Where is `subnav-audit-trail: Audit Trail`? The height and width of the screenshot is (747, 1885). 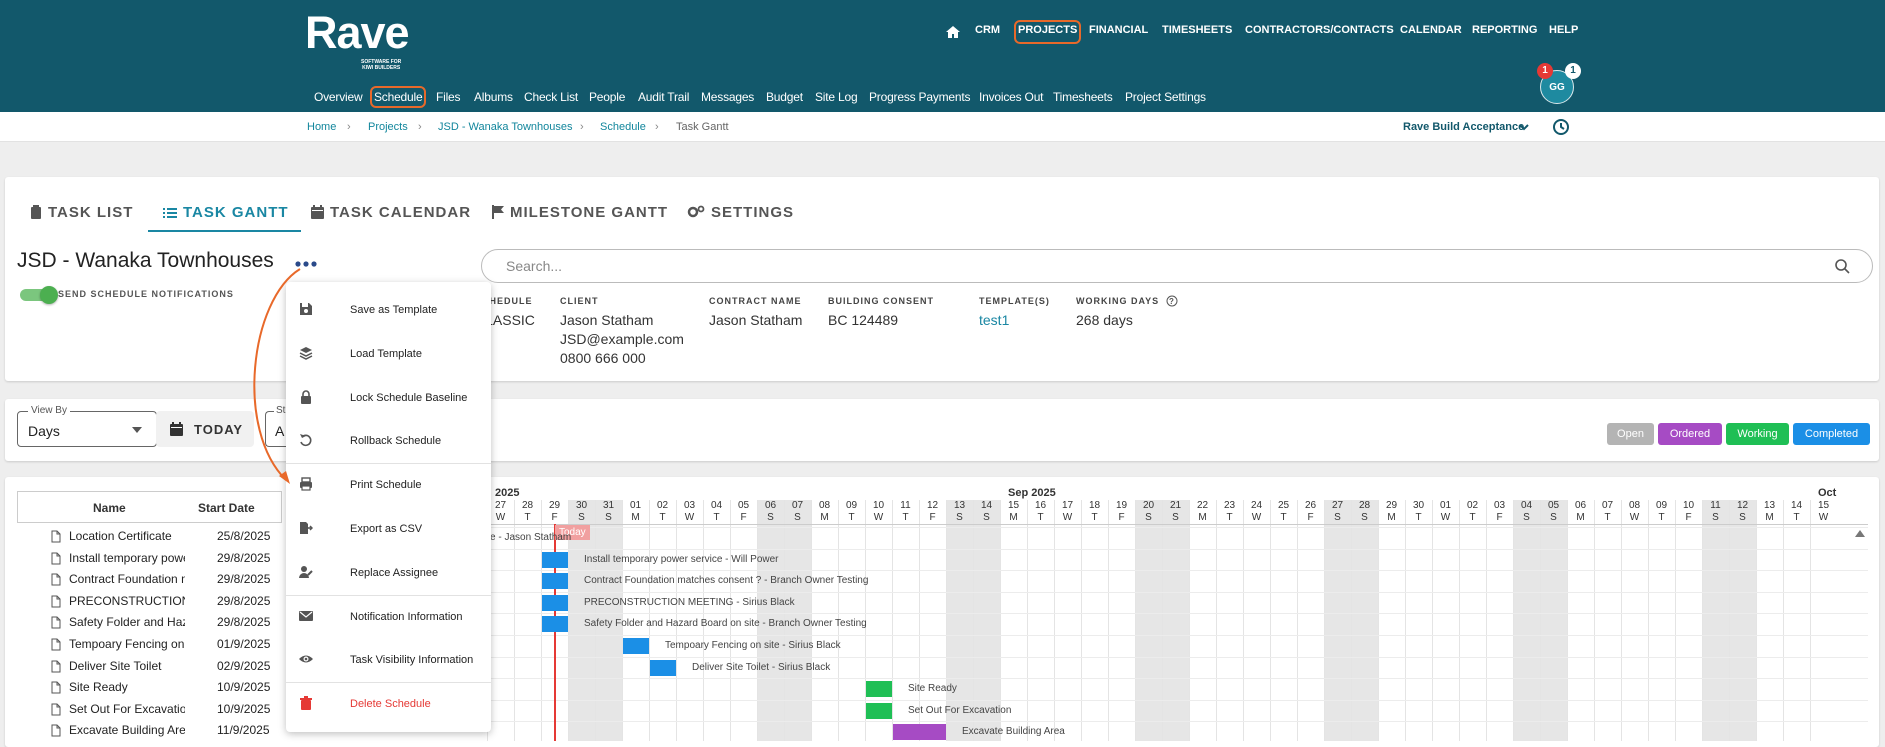
subnav-audit-trail: Audit Trail is located at coordinates (663, 97).